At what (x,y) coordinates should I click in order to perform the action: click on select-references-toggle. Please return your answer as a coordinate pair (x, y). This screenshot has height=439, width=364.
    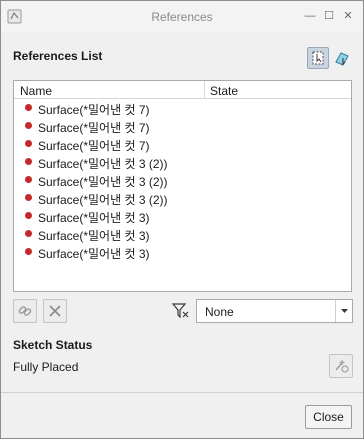
    Looking at the image, I should click on (318, 58).